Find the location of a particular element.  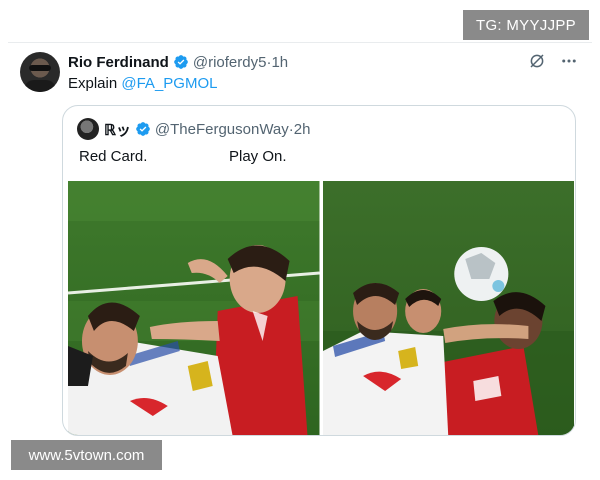

quoted-tweet-time: 2h is located at coordinates (302, 129).